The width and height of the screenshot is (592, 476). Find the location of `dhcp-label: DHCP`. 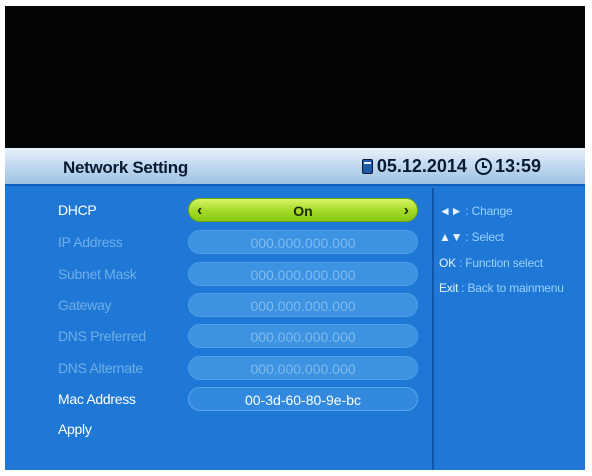

dhcp-label: DHCP is located at coordinates (77, 210).